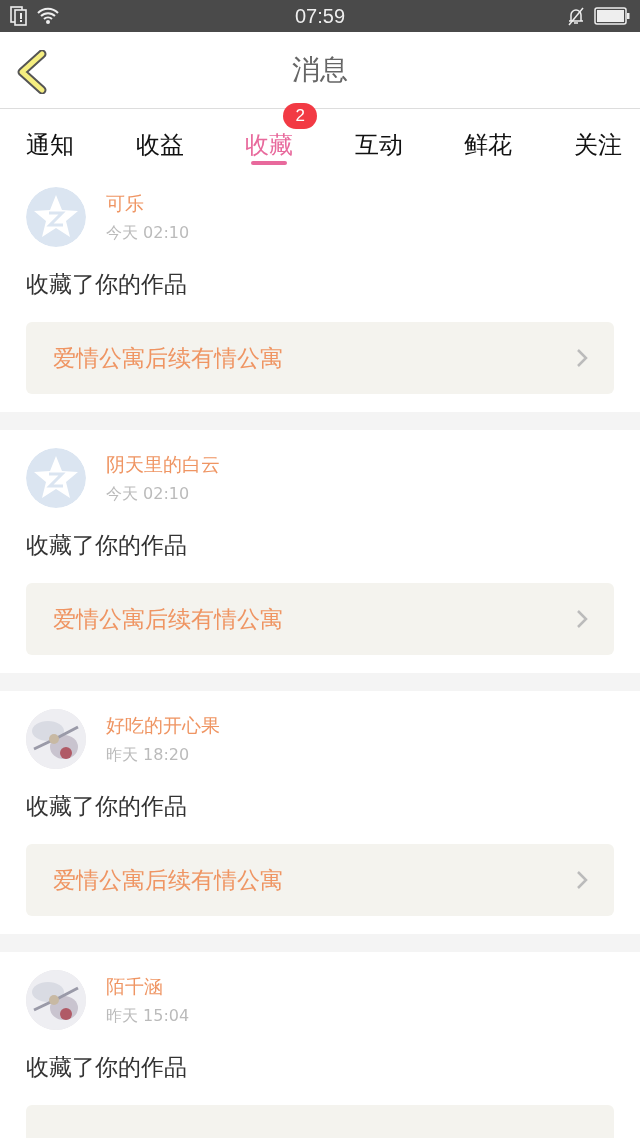 The image size is (640, 1138). What do you see at coordinates (597, 139) in the screenshot?
I see `tab: 关注` at bounding box center [597, 139].